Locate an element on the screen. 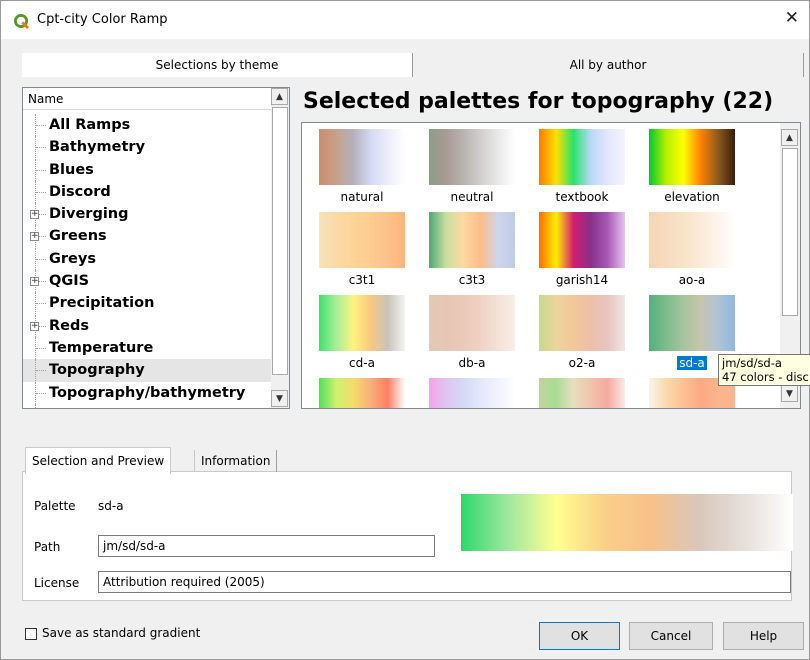 This screenshot has height=660, width=810. tree-item: Topography is located at coordinates (147, 370).